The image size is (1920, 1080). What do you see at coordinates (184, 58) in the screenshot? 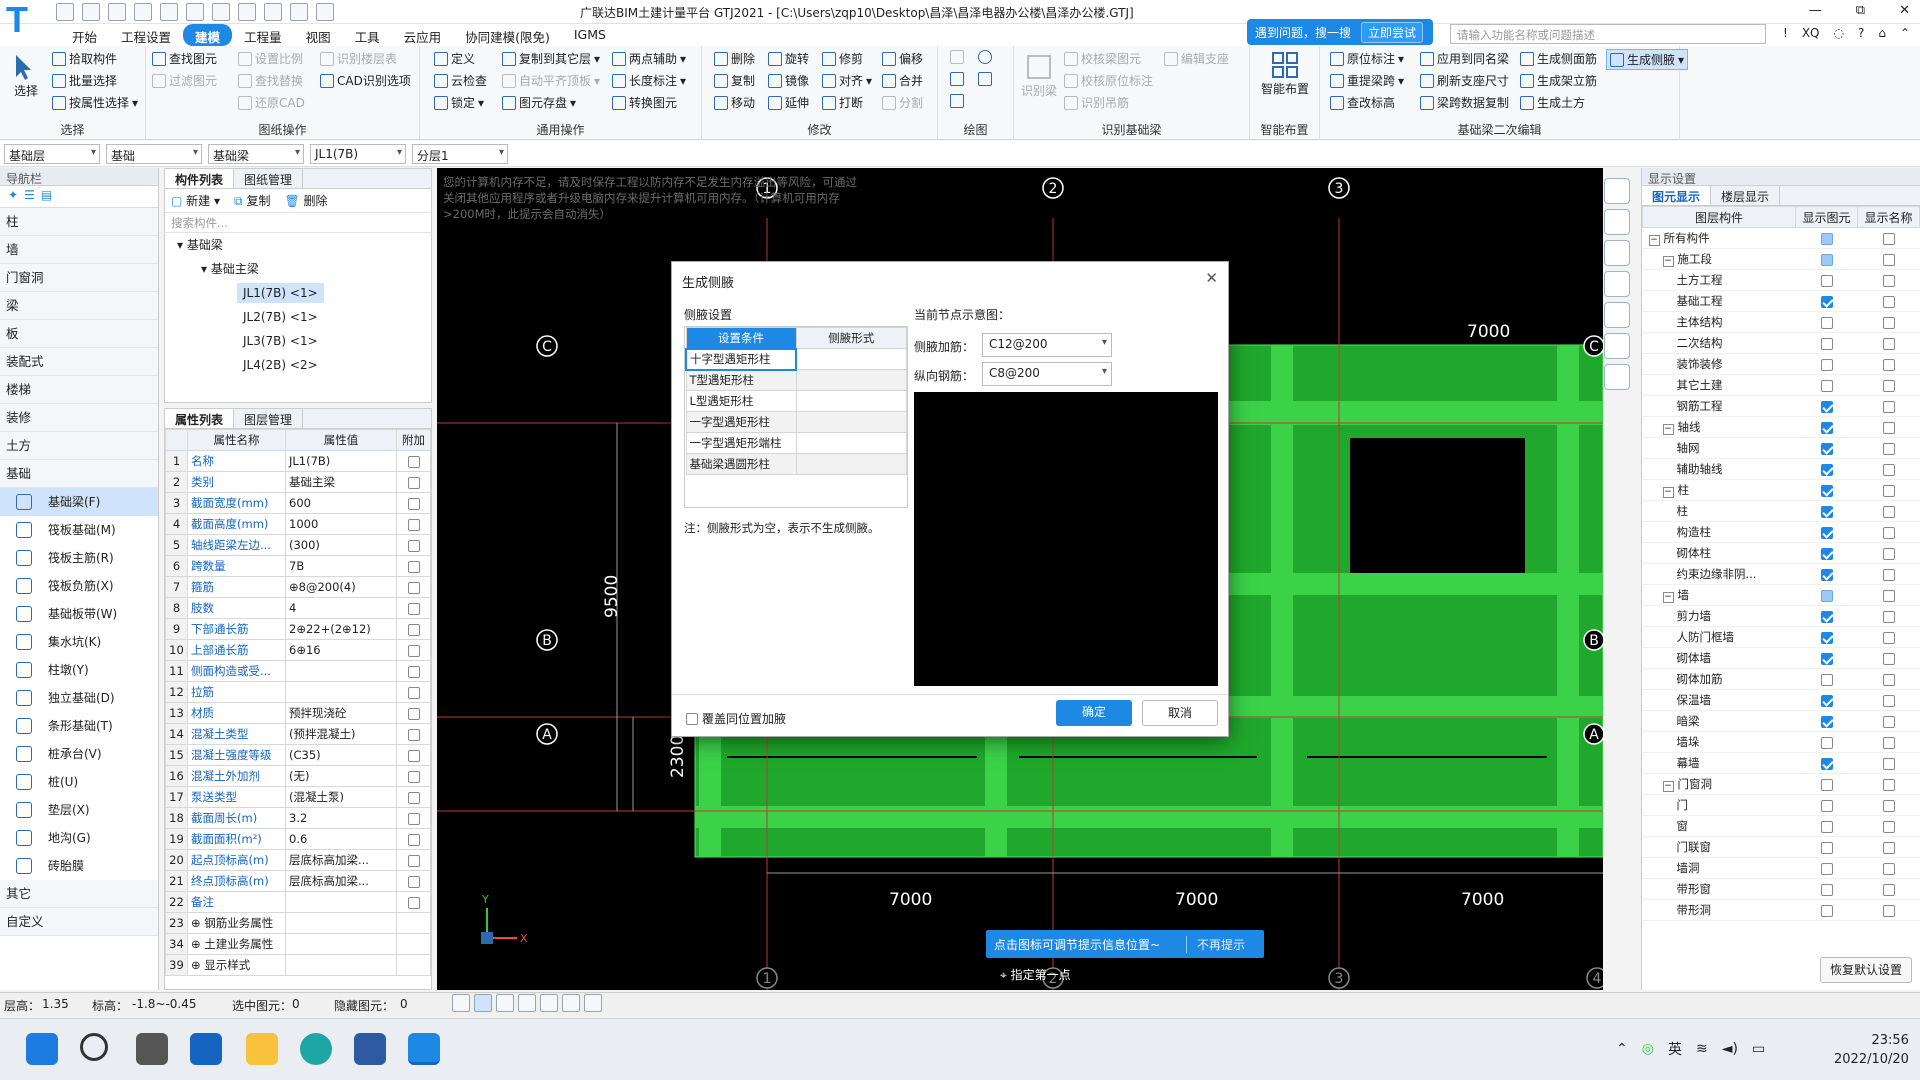
I see `find-element-button: 查找图元` at bounding box center [184, 58].